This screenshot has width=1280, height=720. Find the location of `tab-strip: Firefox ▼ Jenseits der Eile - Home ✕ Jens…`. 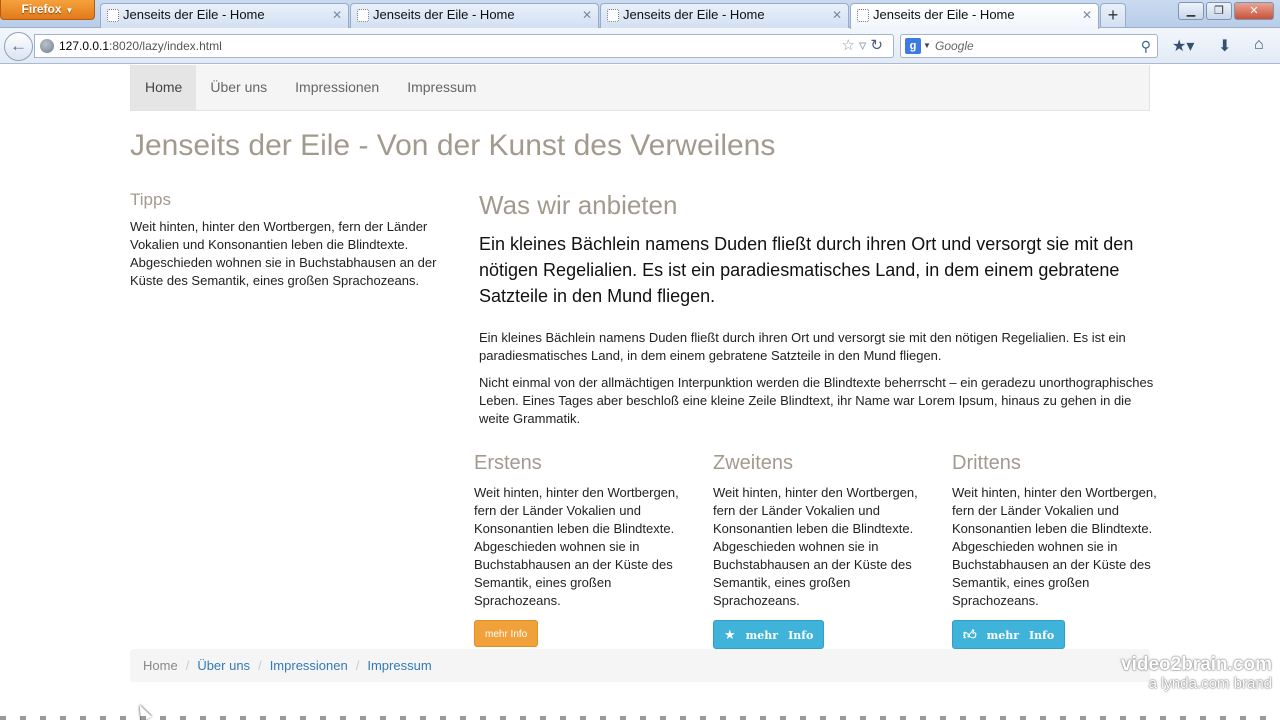

tab-strip: Firefox ▼ Jenseits der Eile - Home ✕ Jens… is located at coordinates (640, 14).